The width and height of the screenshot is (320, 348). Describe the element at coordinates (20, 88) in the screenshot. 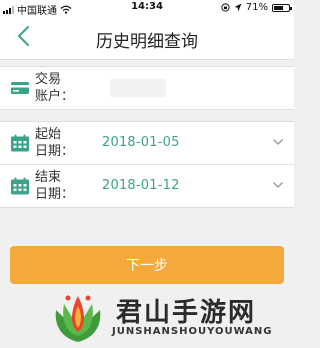

I see `bank-card-icon` at that location.